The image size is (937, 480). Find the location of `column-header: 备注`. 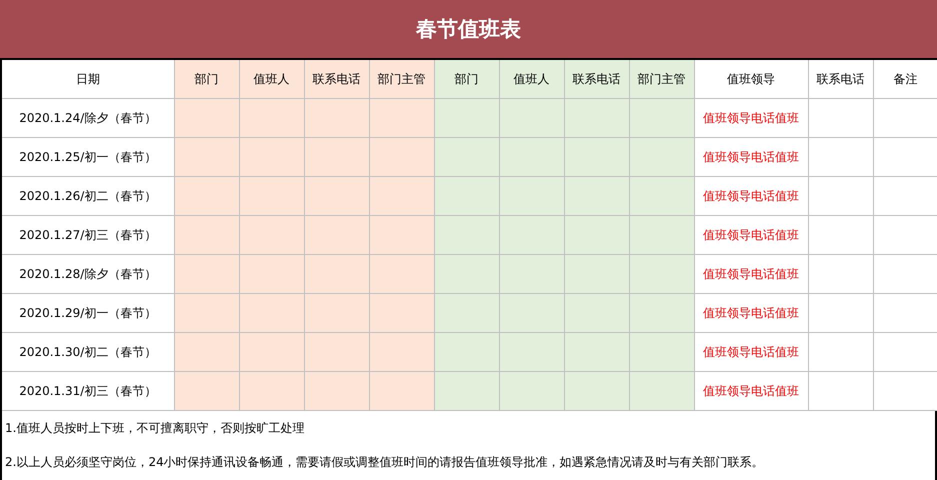

column-header: 备注 is located at coordinates (905, 79).